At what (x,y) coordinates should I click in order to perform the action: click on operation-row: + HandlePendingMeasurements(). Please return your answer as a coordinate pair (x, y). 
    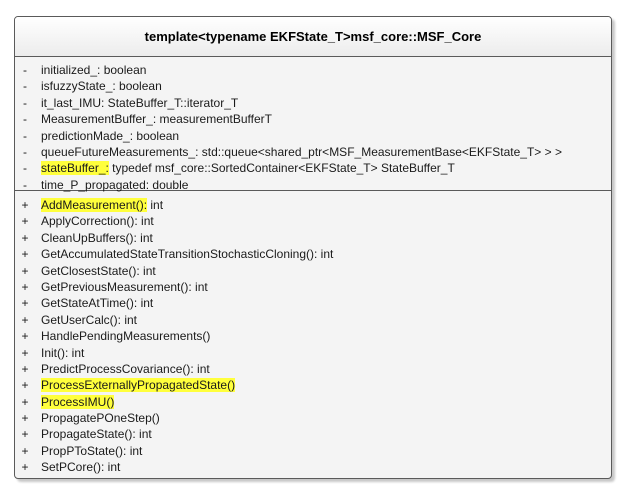
    Looking at the image, I should click on (313, 336).